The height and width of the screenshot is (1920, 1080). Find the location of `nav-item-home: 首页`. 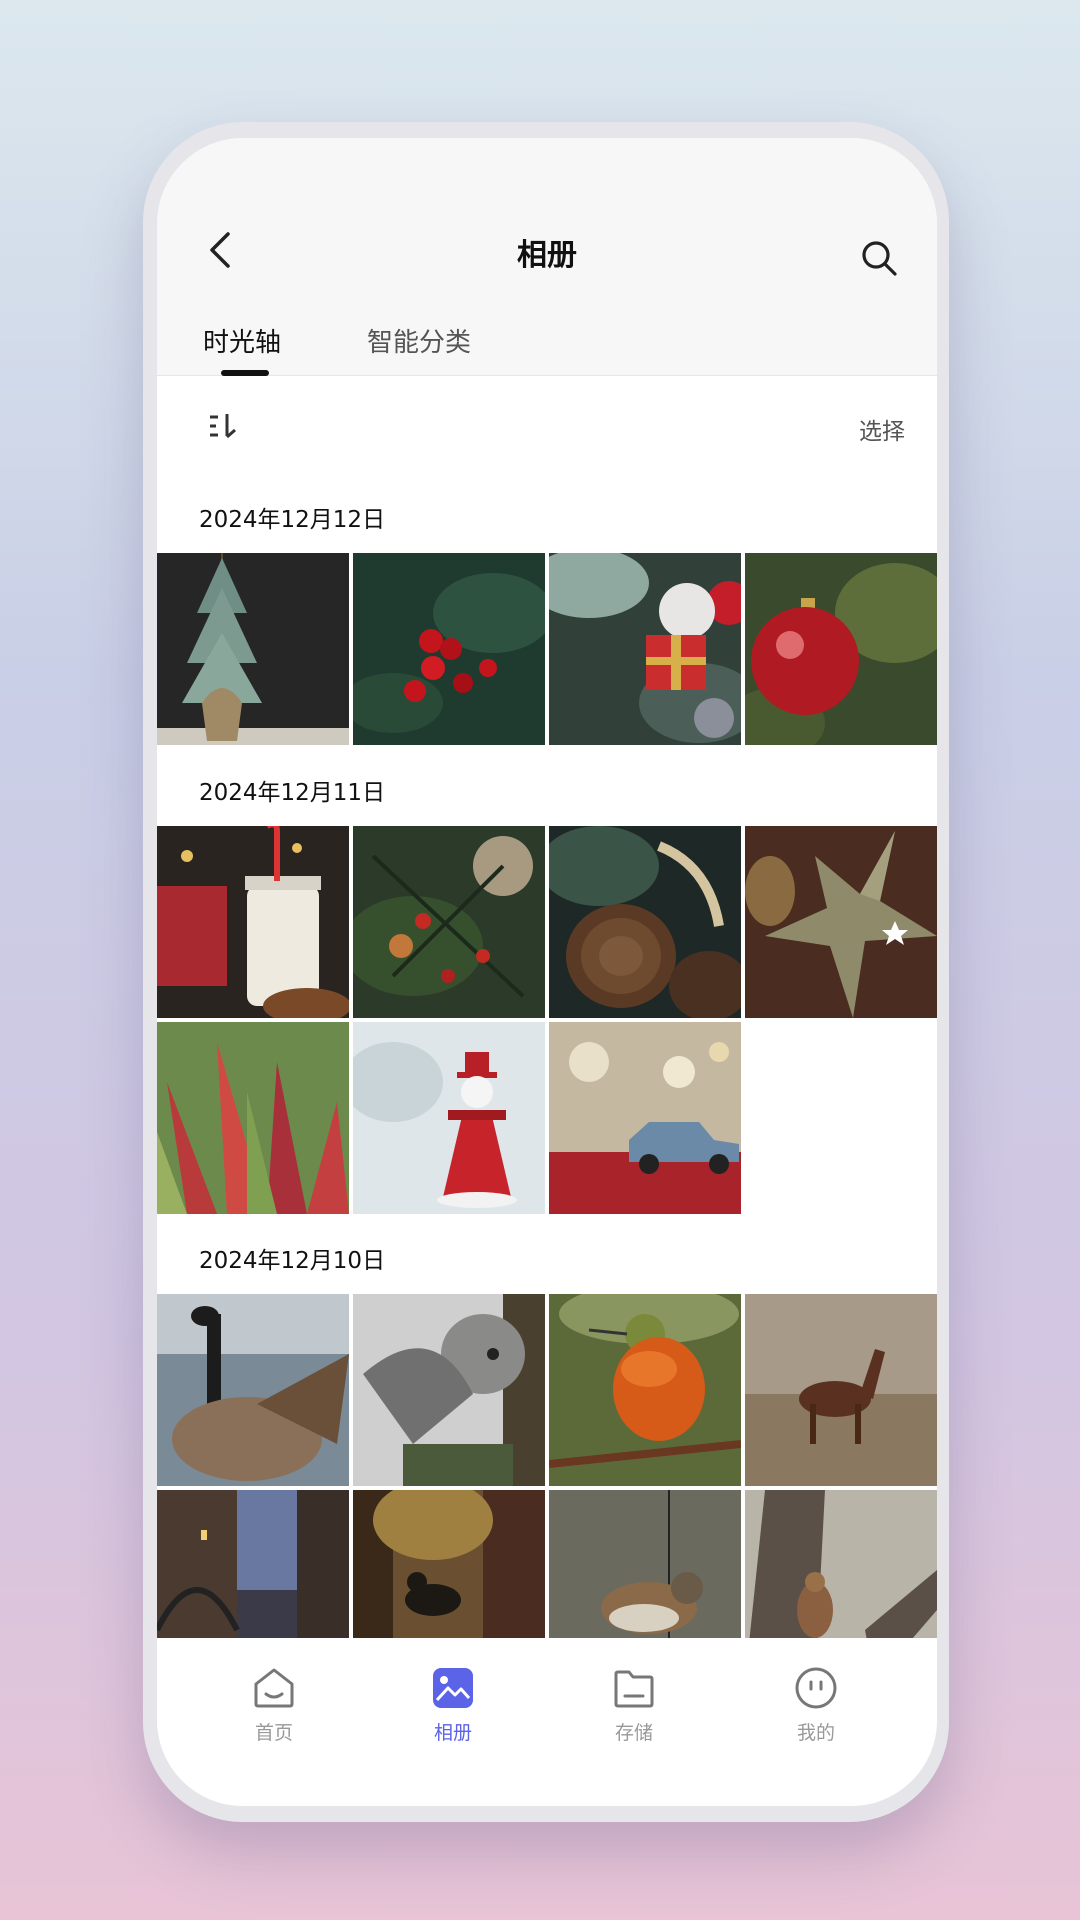

nav-item-home: 首页 is located at coordinates (274, 1705).